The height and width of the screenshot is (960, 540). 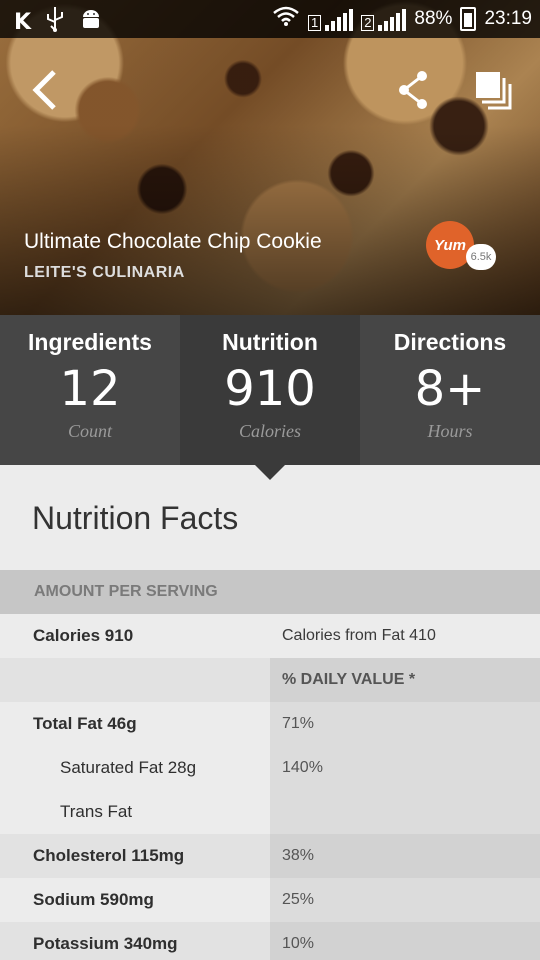 I want to click on active-tab-pointer, so click(x=270, y=472).